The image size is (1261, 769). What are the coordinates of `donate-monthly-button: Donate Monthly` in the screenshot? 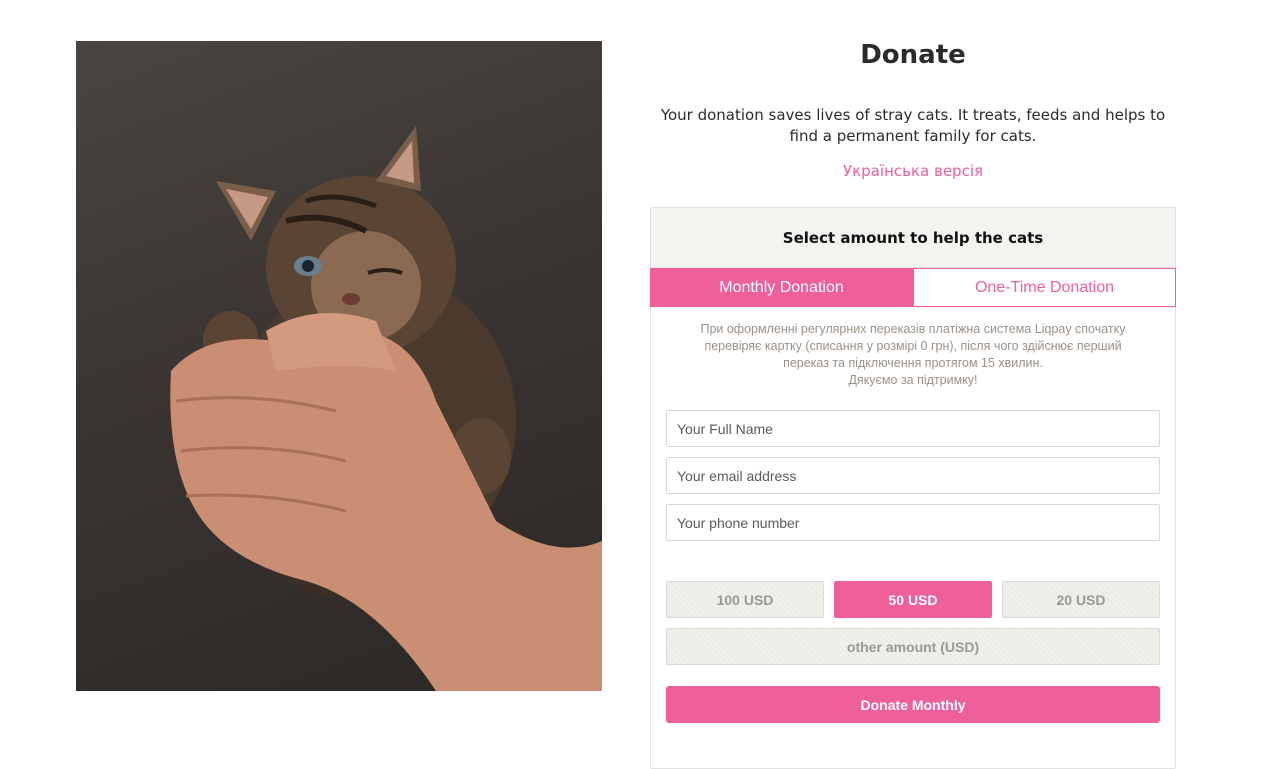 It's located at (913, 704).